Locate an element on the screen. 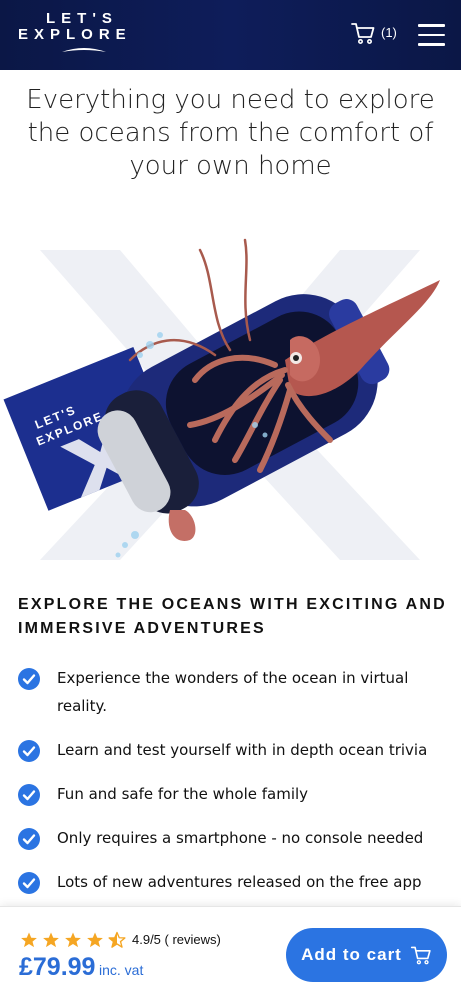 The height and width of the screenshot is (1000, 461). site-header: LET'S EXPLORE (1) is located at coordinates (230, 35).